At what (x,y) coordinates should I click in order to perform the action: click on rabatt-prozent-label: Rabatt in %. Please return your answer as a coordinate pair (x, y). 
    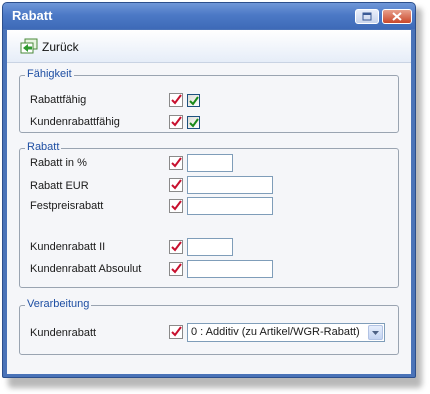
    Looking at the image, I should click on (58, 163).